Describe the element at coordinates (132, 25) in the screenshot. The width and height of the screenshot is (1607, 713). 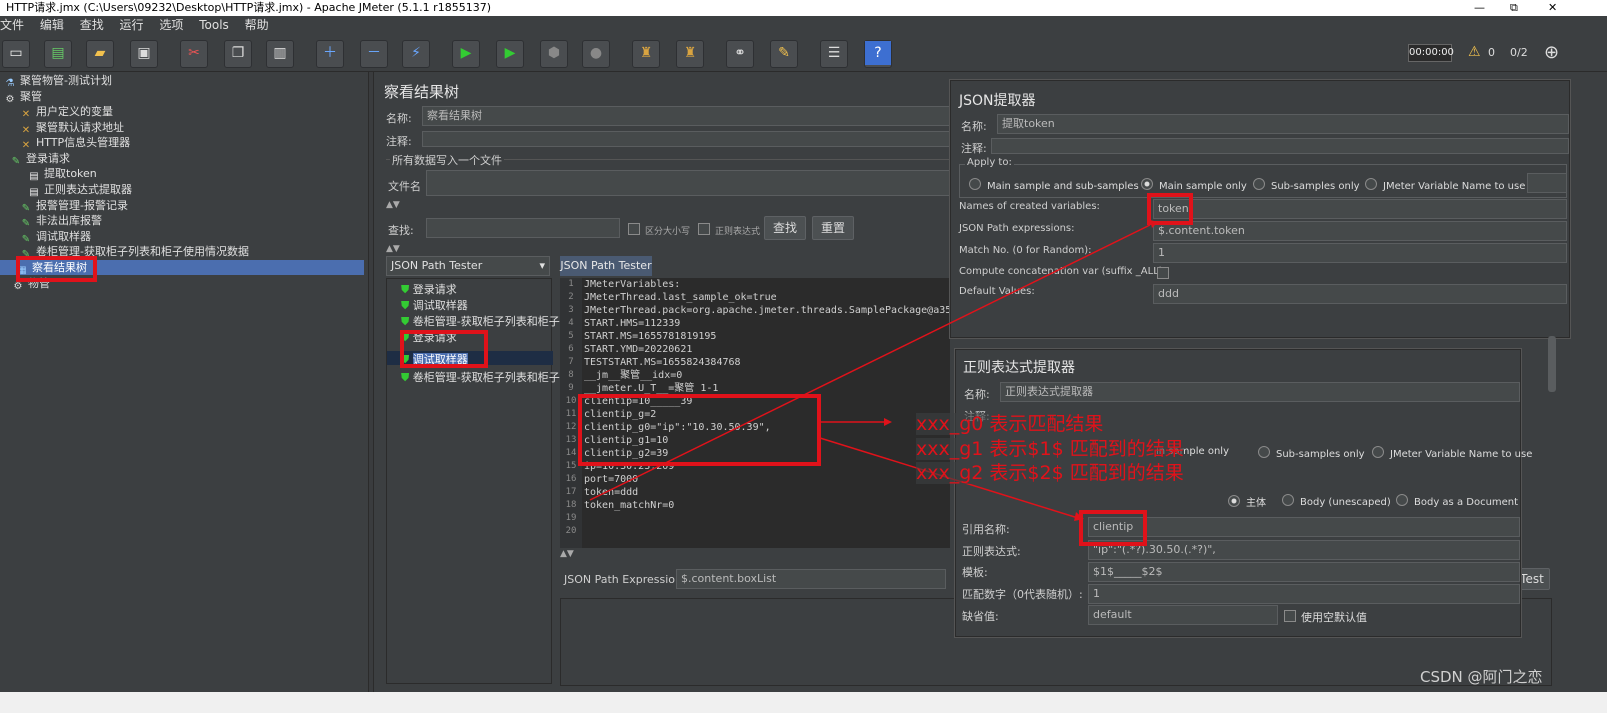
I see `menu-run: 运行` at that location.